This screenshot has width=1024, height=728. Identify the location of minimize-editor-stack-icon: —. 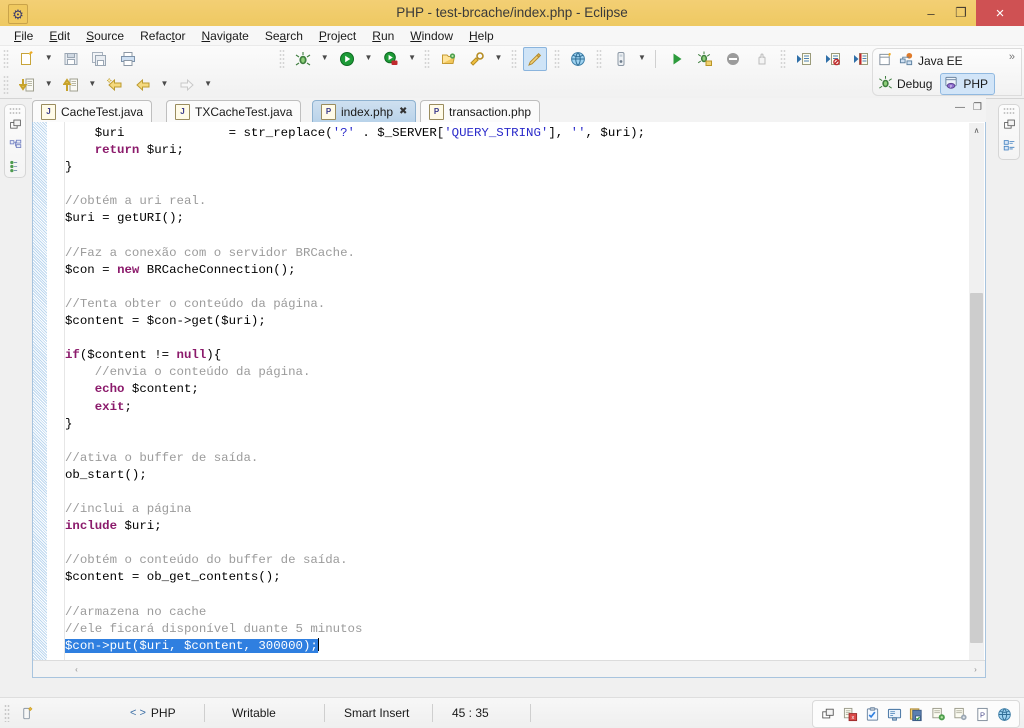
(960, 107).